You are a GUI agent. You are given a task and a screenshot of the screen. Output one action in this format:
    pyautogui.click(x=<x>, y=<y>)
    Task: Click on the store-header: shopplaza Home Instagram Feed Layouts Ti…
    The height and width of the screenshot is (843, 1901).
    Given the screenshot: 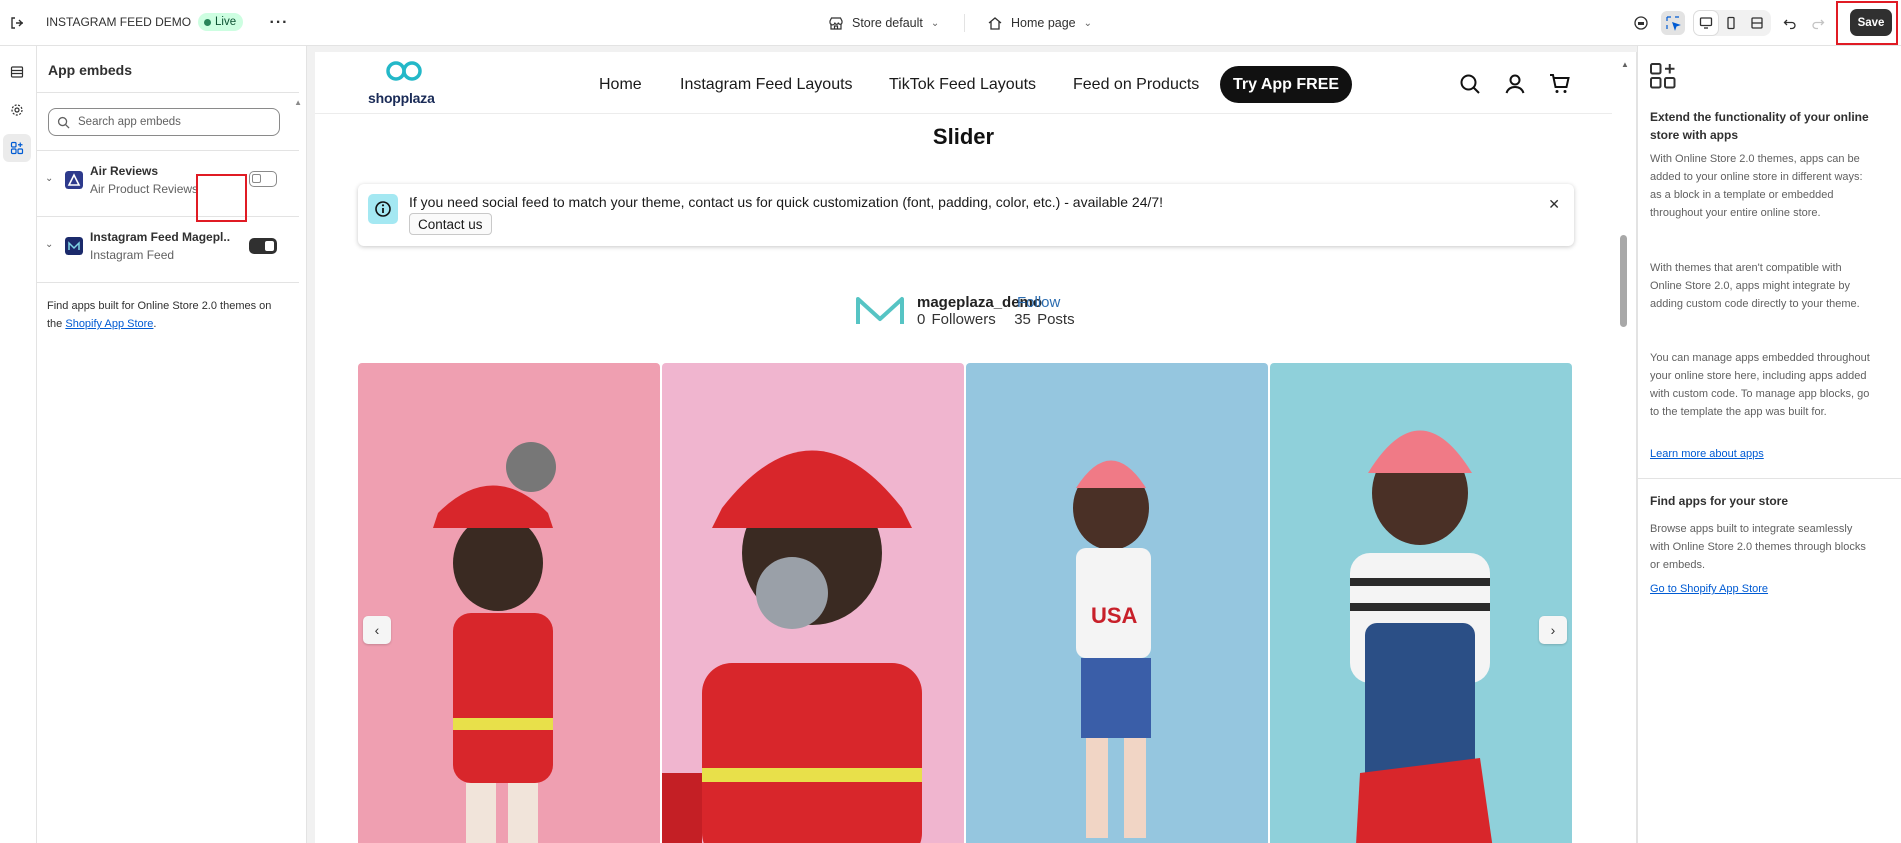 What is the action you would take?
    pyautogui.click(x=963, y=83)
    